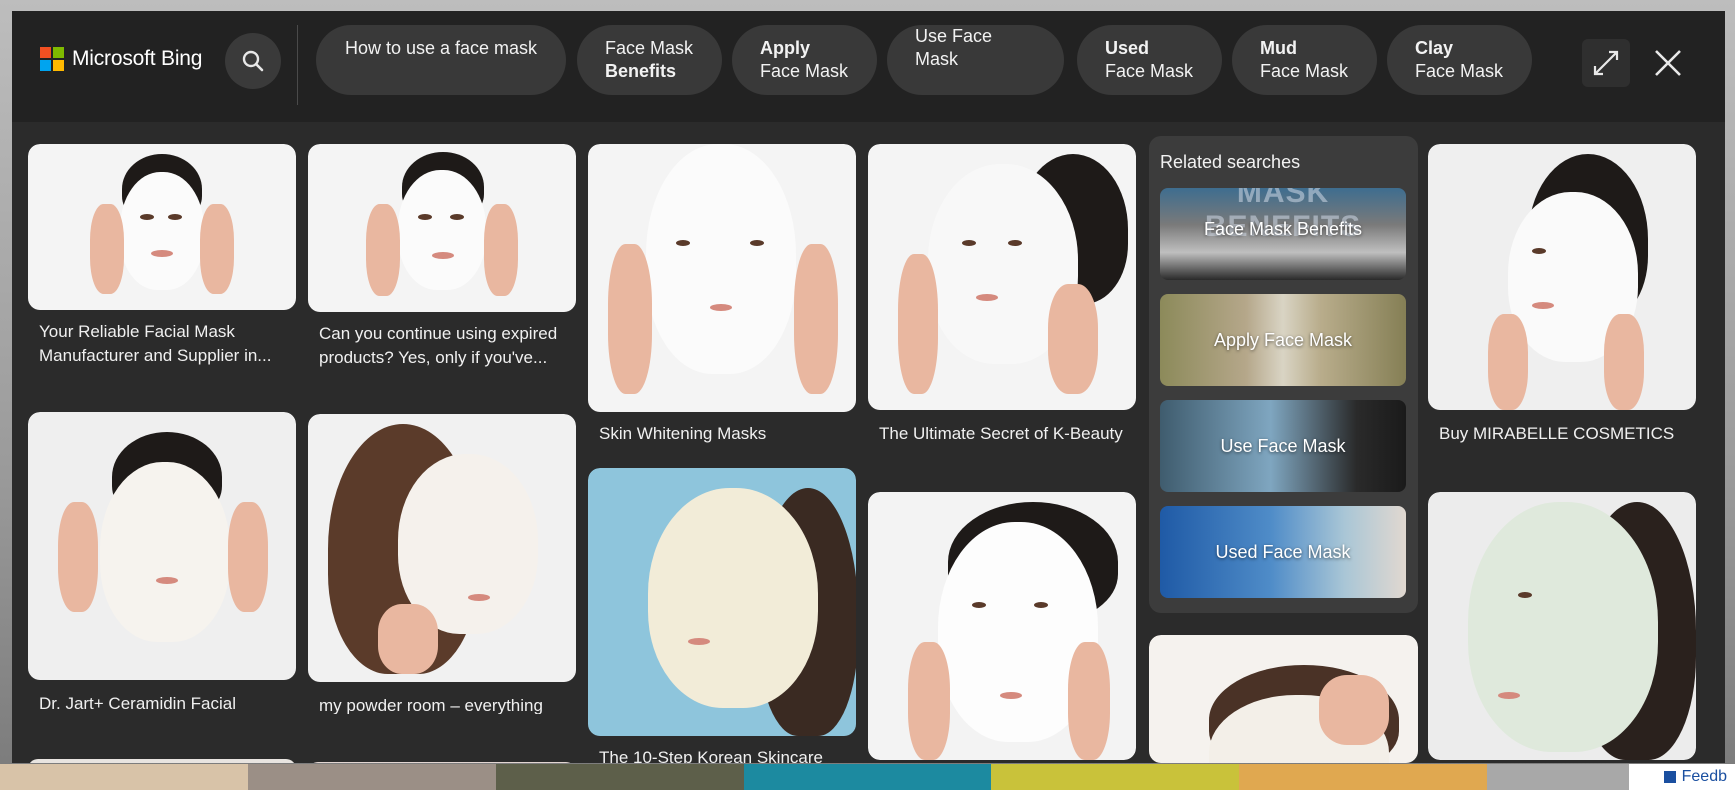 The height and width of the screenshot is (790, 1735). What do you see at coordinates (804, 60) in the screenshot?
I see `chip-apply-face-mask: Apply Face Mask` at bounding box center [804, 60].